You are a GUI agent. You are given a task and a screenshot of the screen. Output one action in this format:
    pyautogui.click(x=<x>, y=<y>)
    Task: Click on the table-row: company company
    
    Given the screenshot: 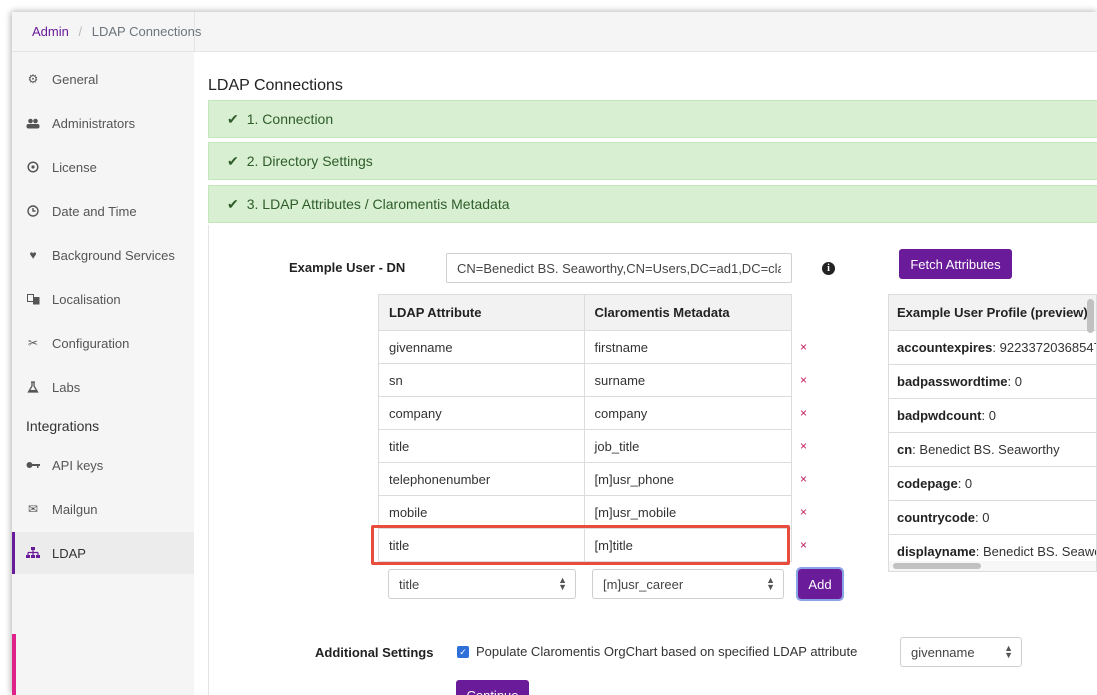 What is the action you would take?
    pyautogui.click(x=585, y=413)
    